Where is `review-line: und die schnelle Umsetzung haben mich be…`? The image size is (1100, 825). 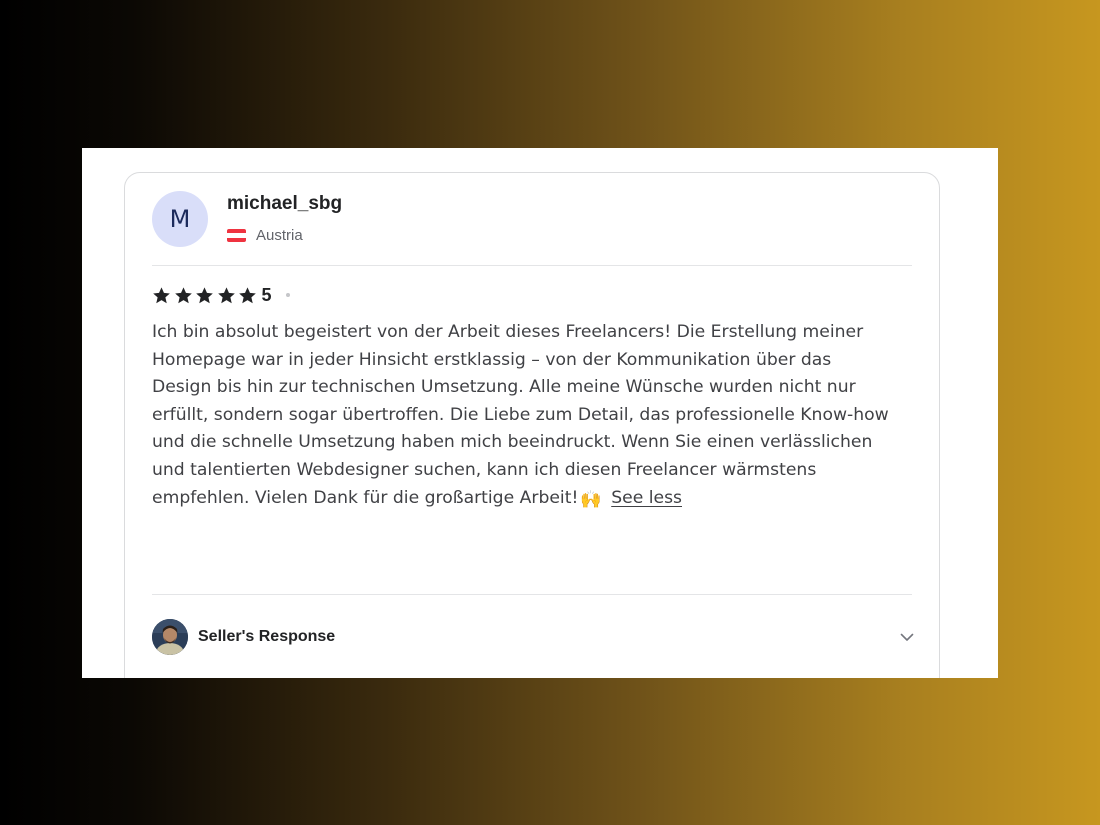
review-line: und die schnelle Umsetzung haben mich be… is located at coordinates (512, 442).